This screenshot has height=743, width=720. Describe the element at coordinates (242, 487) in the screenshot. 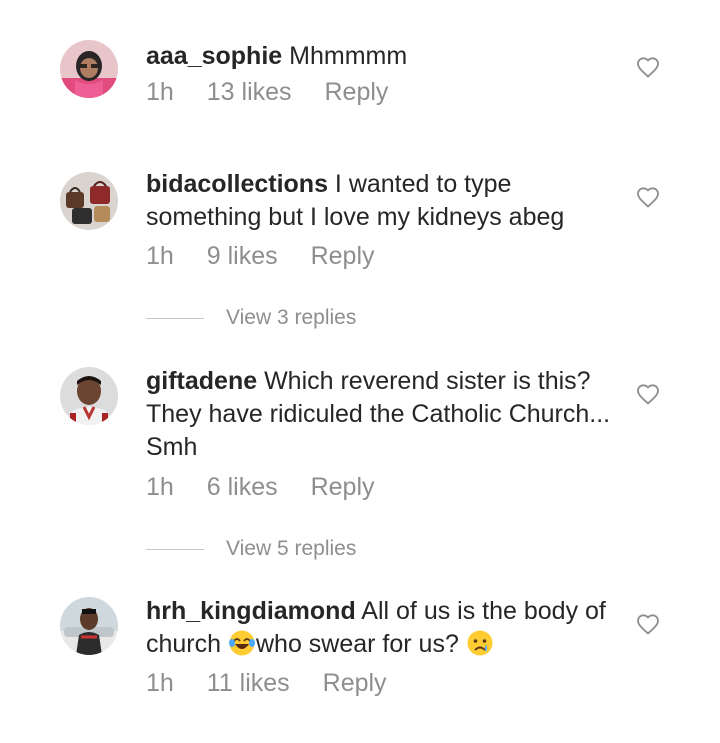

I see `comment-likes: 6 likes` at that location.